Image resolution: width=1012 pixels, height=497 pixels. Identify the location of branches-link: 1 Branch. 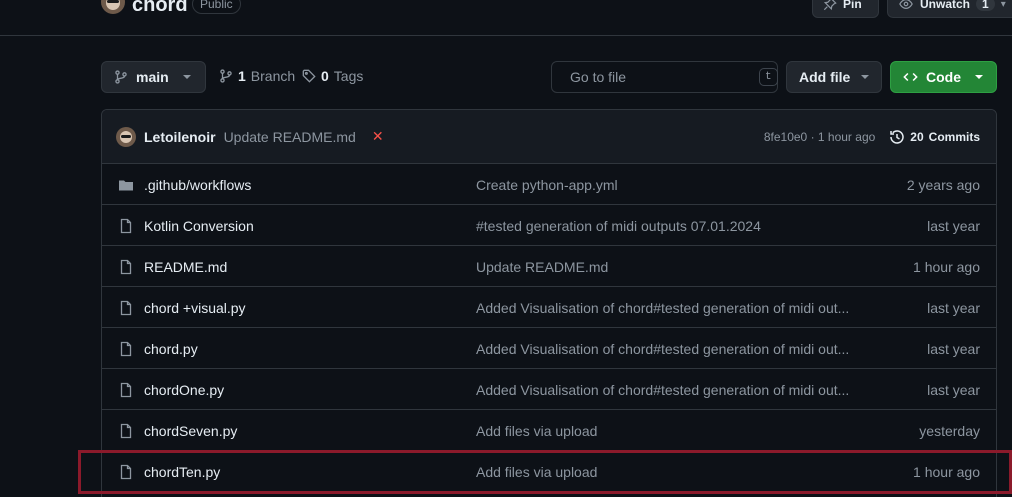
(257, 76).